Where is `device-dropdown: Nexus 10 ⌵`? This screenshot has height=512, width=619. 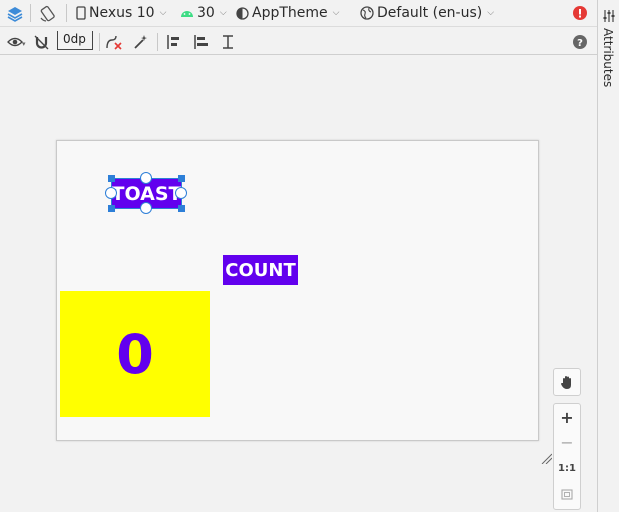 device-dropdown: Nexus 10 ⌵ is located at coordinates (121, 13).